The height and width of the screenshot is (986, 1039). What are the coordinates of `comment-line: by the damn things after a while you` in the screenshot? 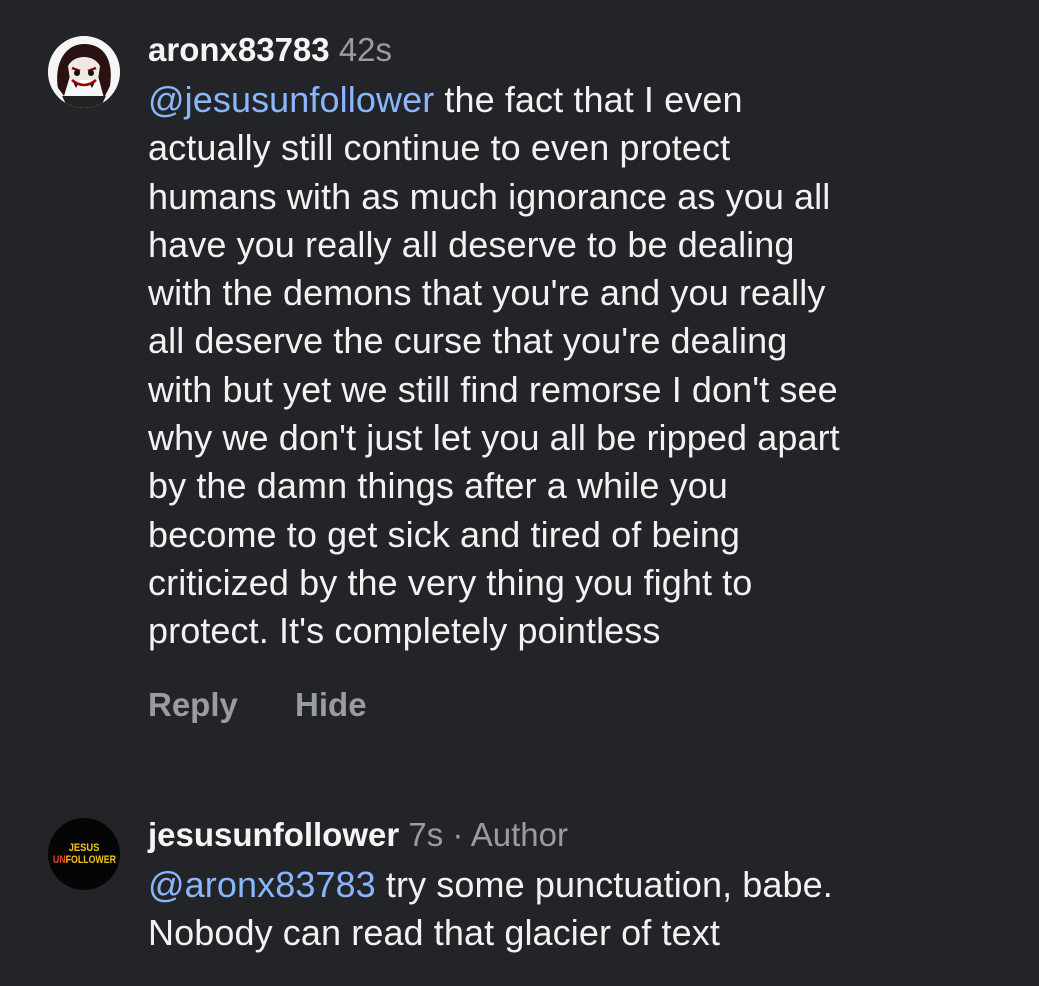 It's located at (438, 486).